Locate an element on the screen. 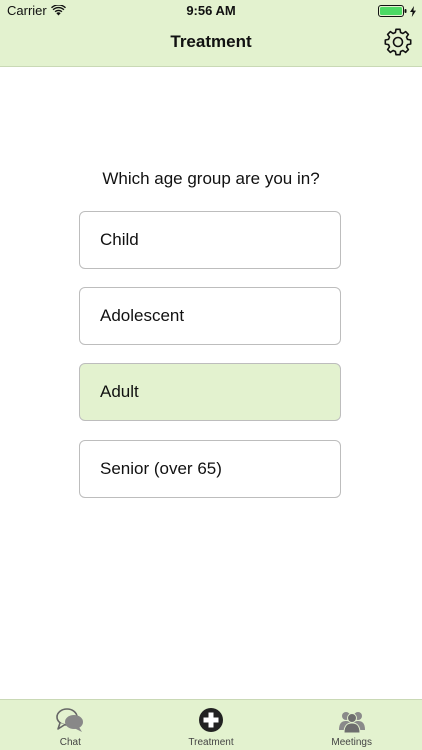 This screenshot has width=422, height=750. tab-meetings: Meetings is located at coordinates (351, 725).